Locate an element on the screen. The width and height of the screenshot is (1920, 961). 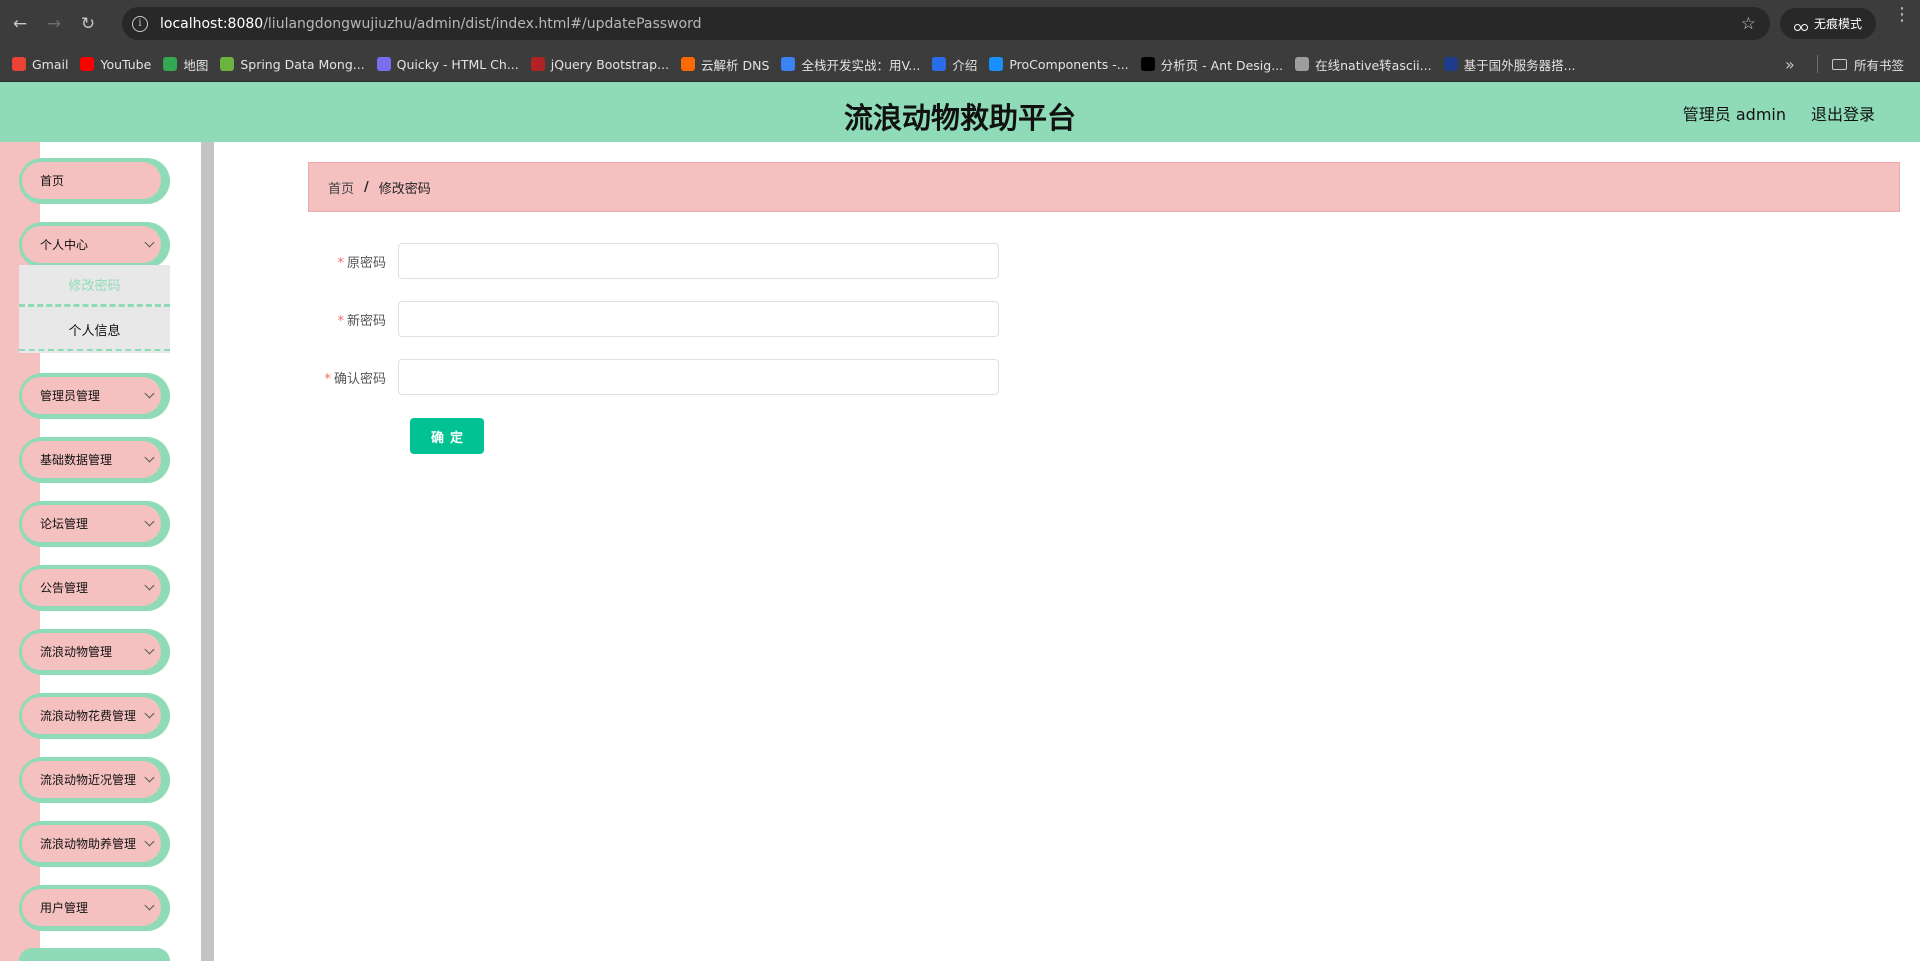
sidebar-item: 公告管理 is located at coordinates (94, 588).